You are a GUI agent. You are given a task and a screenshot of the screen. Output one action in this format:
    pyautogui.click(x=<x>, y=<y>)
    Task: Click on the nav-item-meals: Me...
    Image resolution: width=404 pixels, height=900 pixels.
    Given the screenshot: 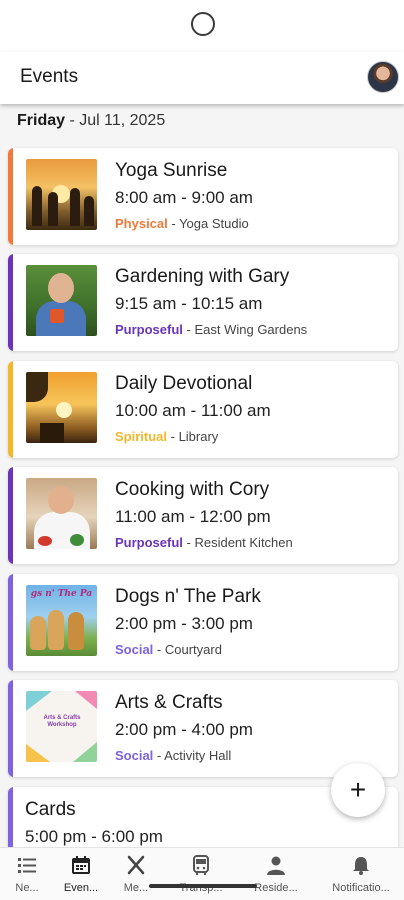 What is the action you would take?
    pyautogui.click(x=136, y=874)
    